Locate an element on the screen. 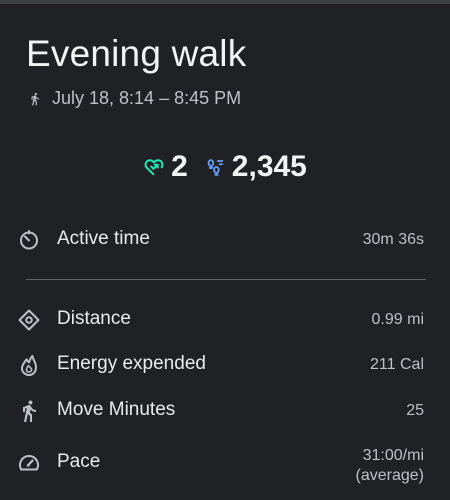  metric-energy: Energy expended 211 Cal is located at coordinates (225, 365).